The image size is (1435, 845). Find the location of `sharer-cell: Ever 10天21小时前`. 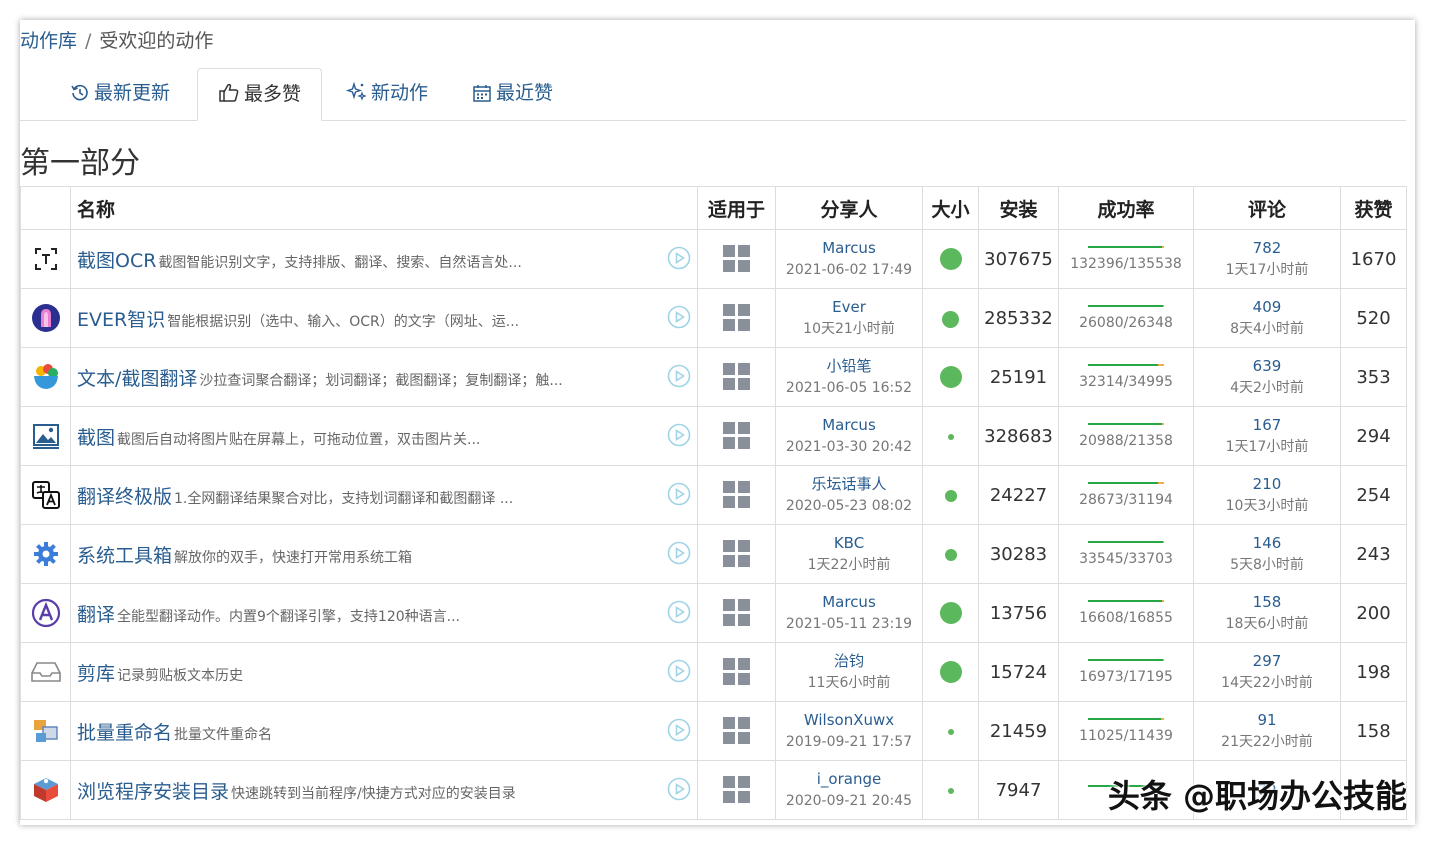

sharer-cell: Ever 10天21小时前 is located at coordinates (849, 318).